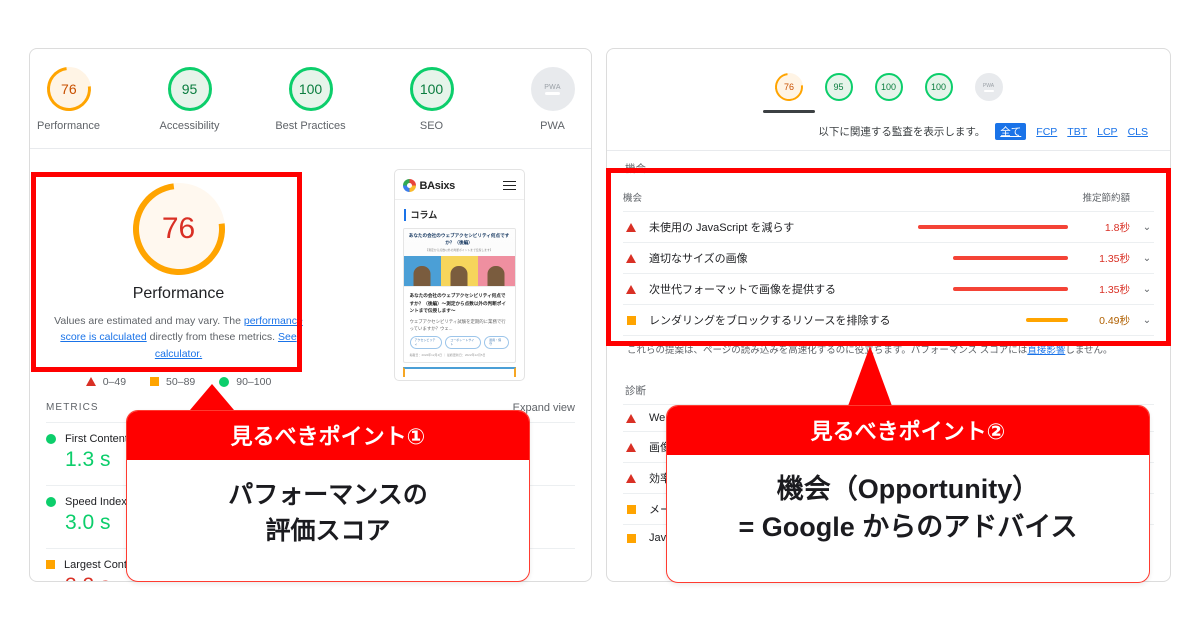  I want to click on gauge-ring-best-practices: 100, so click(310, 89).